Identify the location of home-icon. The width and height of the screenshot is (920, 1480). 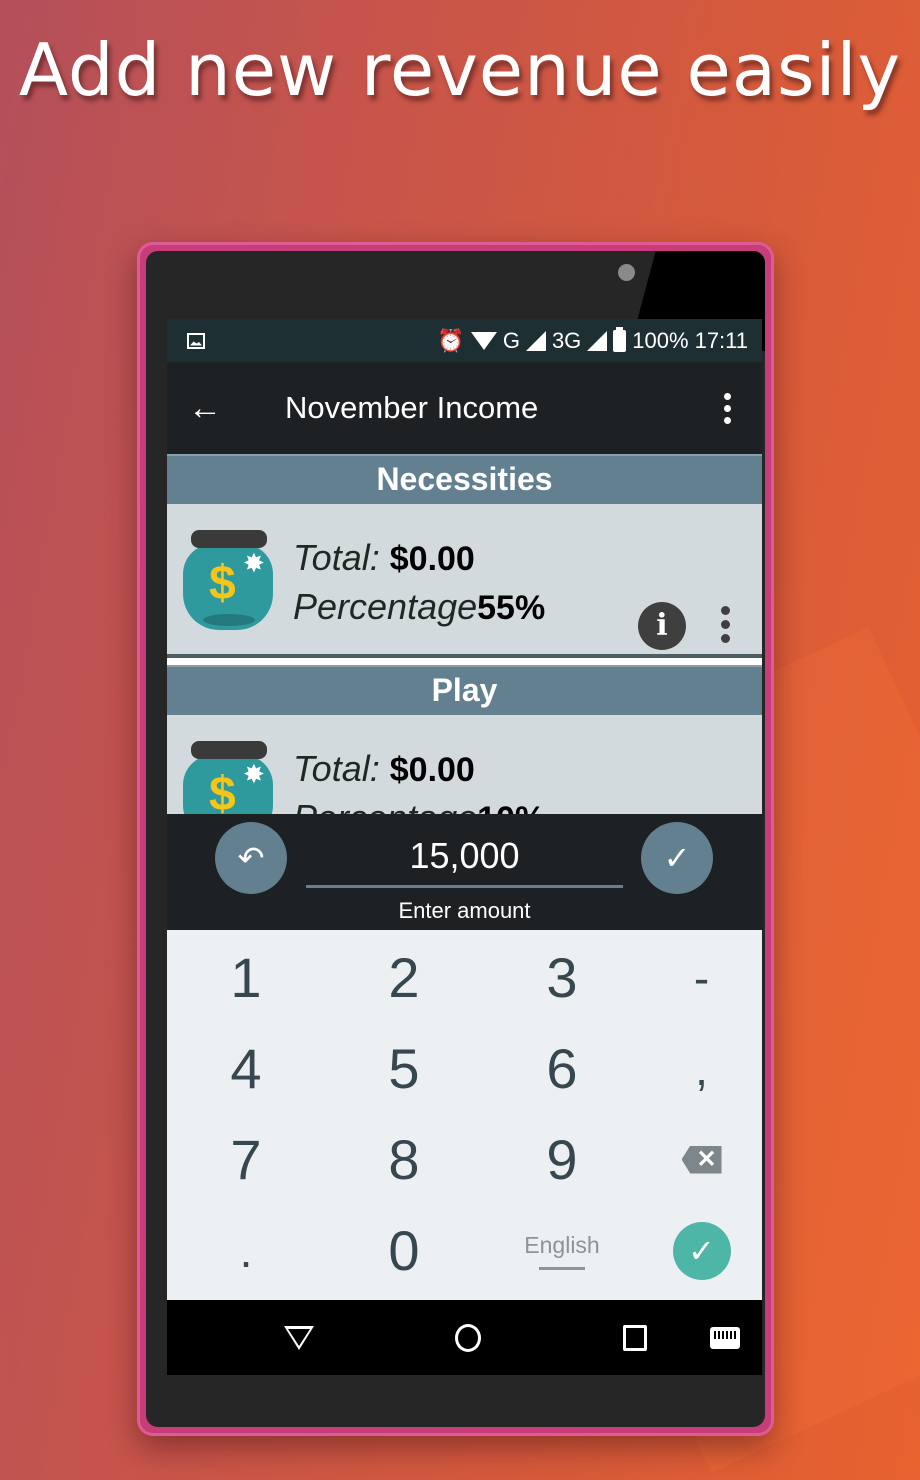
(468, 1337).